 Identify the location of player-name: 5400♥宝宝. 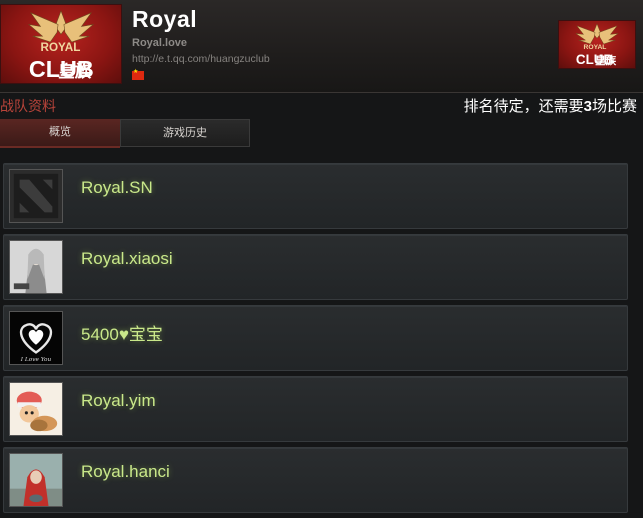
(122, 332).